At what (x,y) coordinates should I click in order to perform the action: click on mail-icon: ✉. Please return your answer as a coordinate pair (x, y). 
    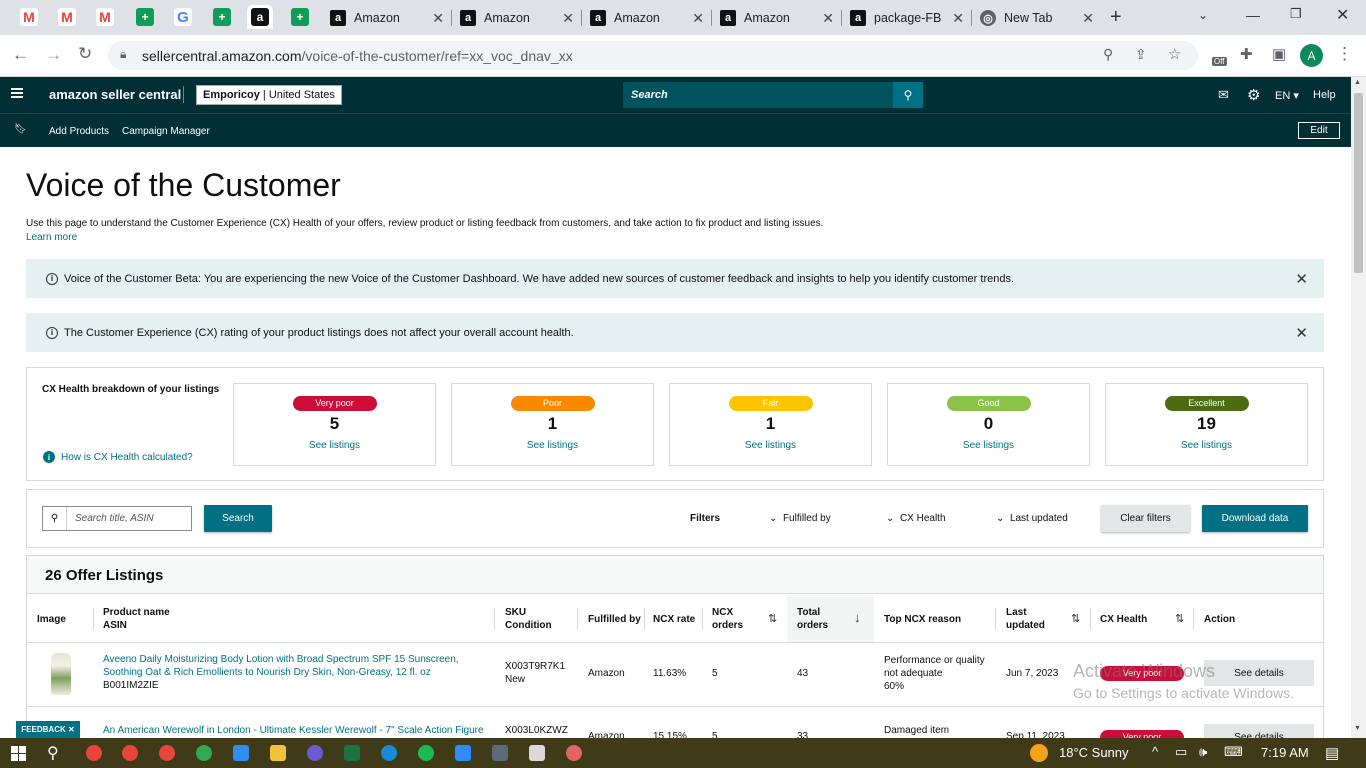
    Looking at the image, I should click on (1223, 95).